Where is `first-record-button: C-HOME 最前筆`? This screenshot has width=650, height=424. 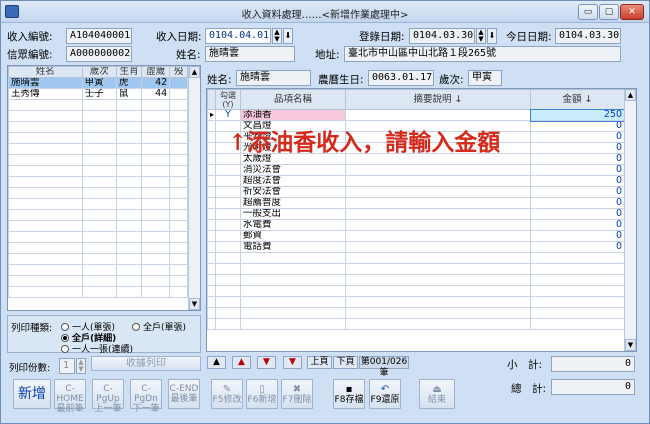 first-record-button: C-HOME 最前筆 is located at coordinates (70, 396).